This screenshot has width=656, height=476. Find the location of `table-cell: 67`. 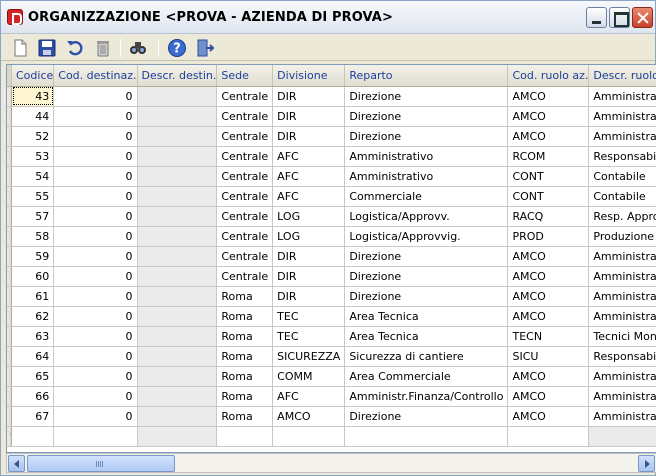

table-cell: 67 is located at coordinates (33, 416).